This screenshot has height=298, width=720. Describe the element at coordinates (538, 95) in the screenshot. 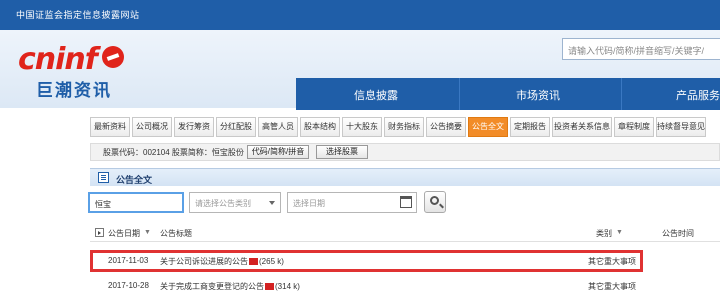

I see `nav-item-market-news: 市场资讯` at that location.